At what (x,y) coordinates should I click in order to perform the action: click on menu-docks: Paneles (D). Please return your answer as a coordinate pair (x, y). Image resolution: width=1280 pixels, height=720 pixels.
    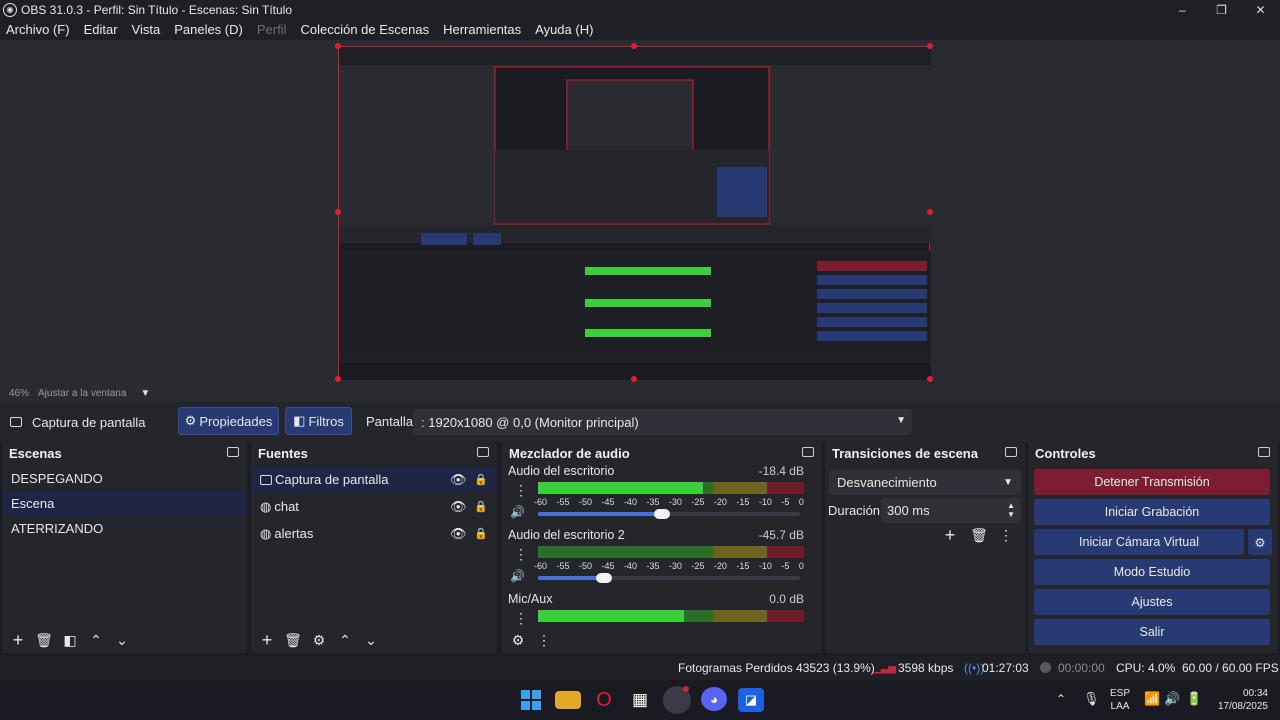
    Looking at the image, I should click on (208, 29).